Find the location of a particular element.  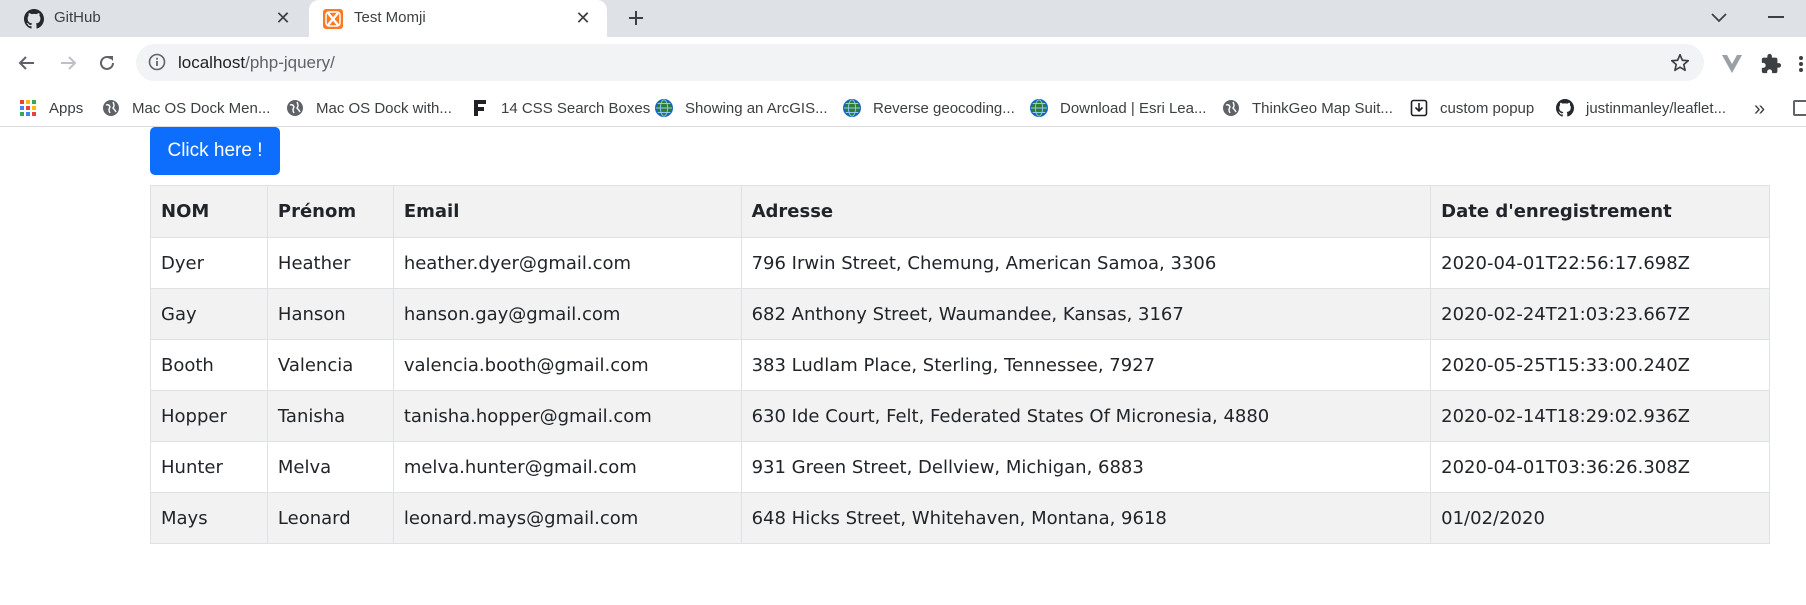

cell-email: hanson.gay@gmail.com is located at coordinates (567, 314).